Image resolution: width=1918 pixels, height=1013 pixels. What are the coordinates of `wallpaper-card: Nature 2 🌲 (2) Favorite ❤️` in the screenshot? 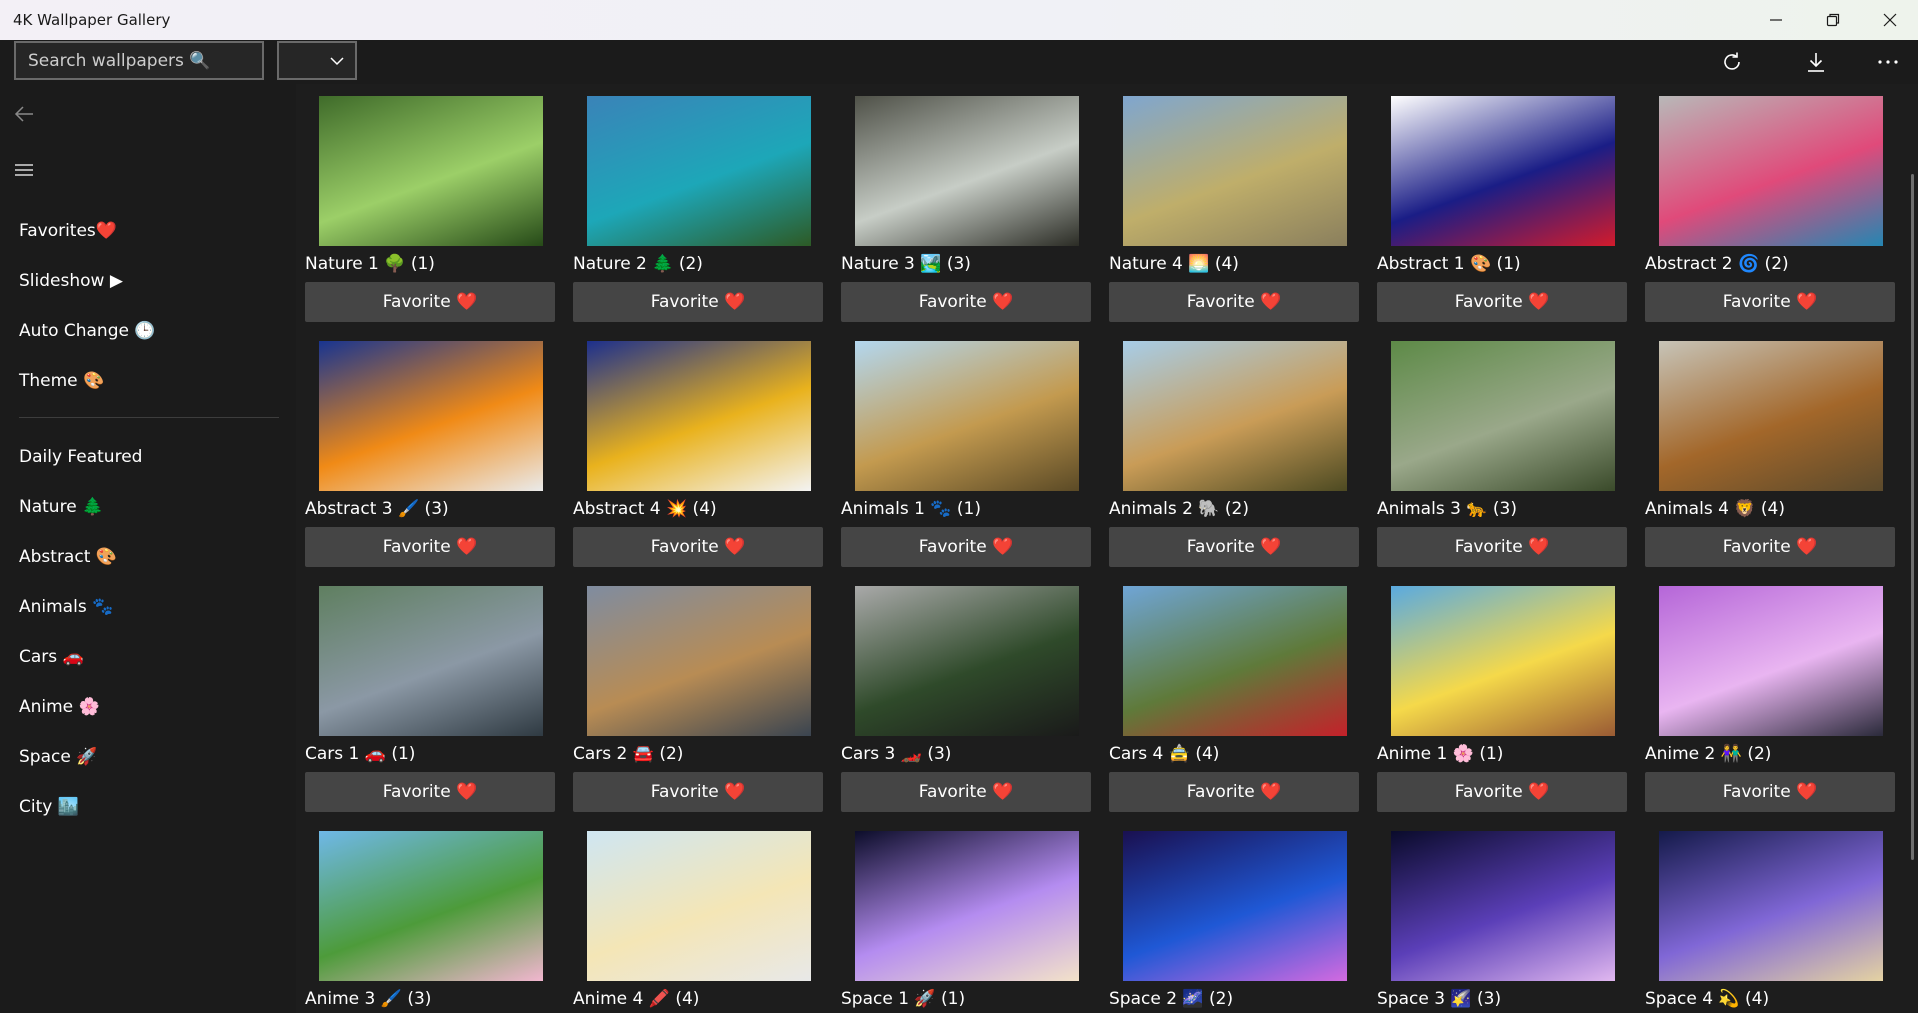 It's located at (698, 203).